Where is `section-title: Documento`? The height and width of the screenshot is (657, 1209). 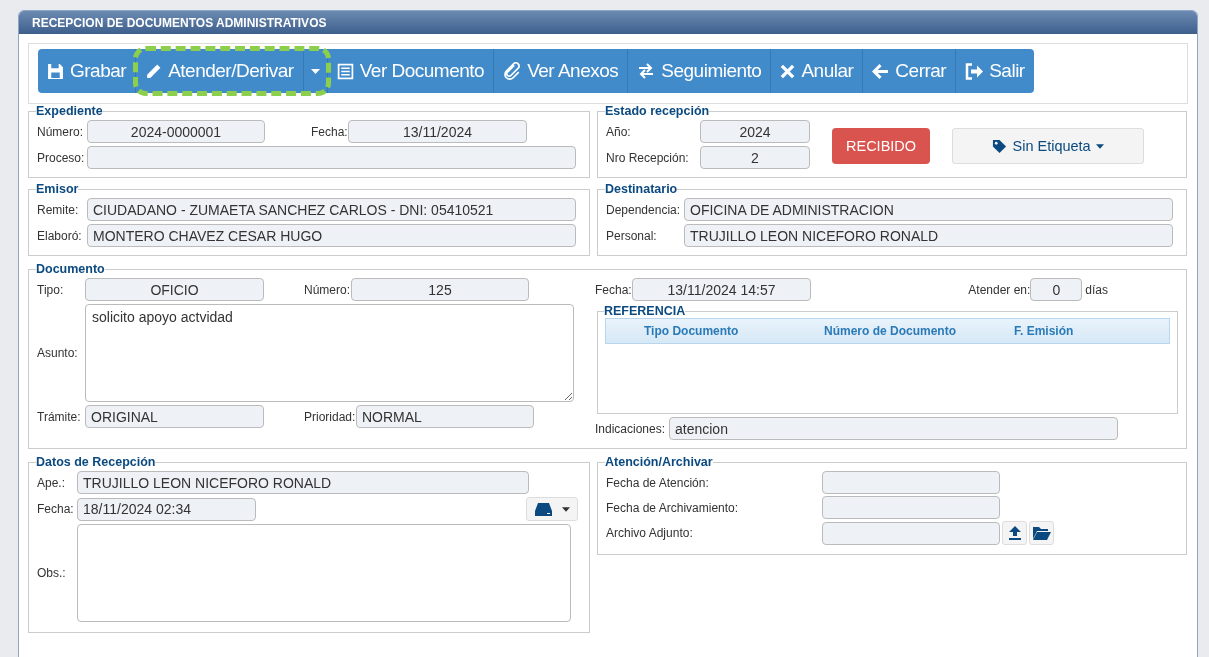
section-title: Documento is located at coordinates (70, 269).